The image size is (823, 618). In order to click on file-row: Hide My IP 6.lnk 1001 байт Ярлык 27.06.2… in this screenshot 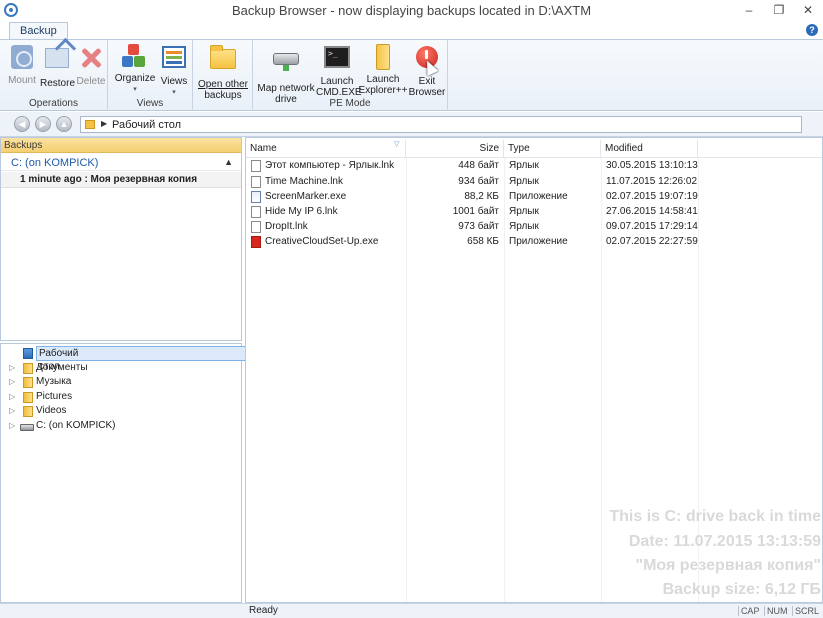, I will do `click(534, 211)`.